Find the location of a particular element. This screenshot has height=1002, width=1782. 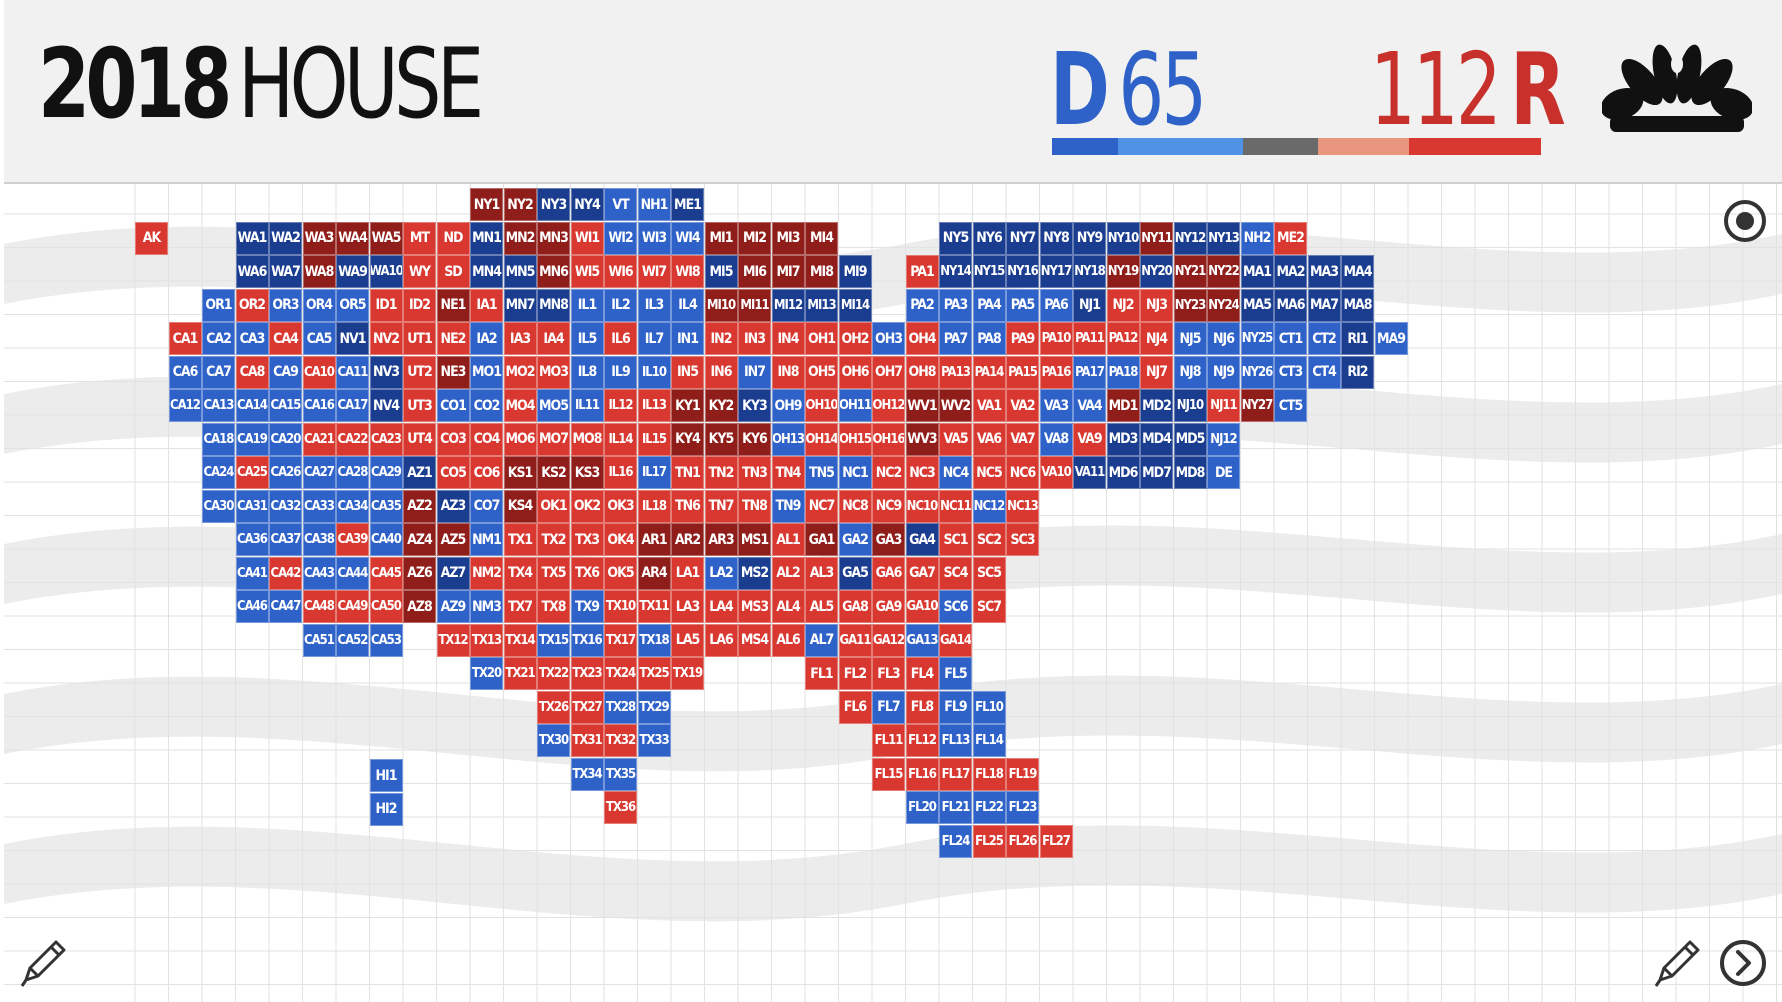

district-wv3: WV3 is located at coordinates (922, 439).